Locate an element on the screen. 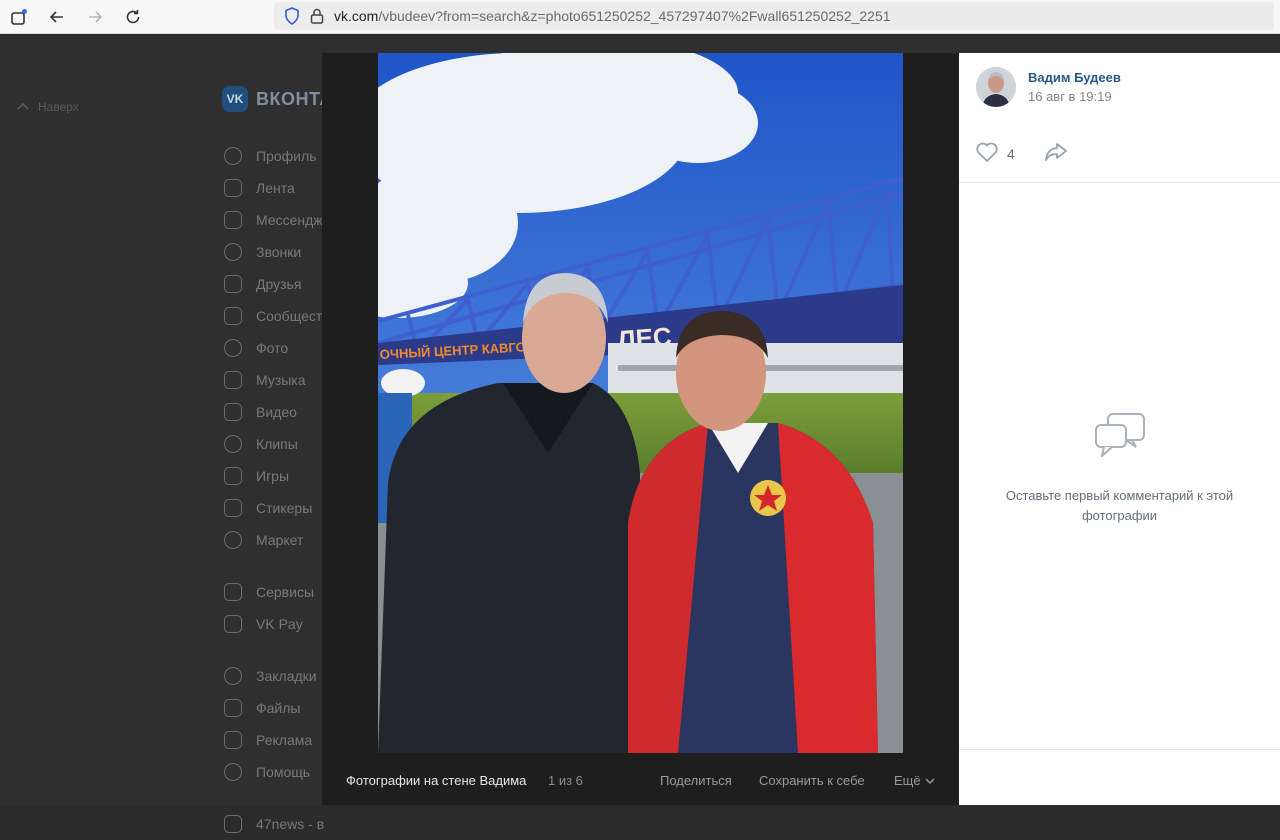  profile-icon is located at coordinates (233, 156).